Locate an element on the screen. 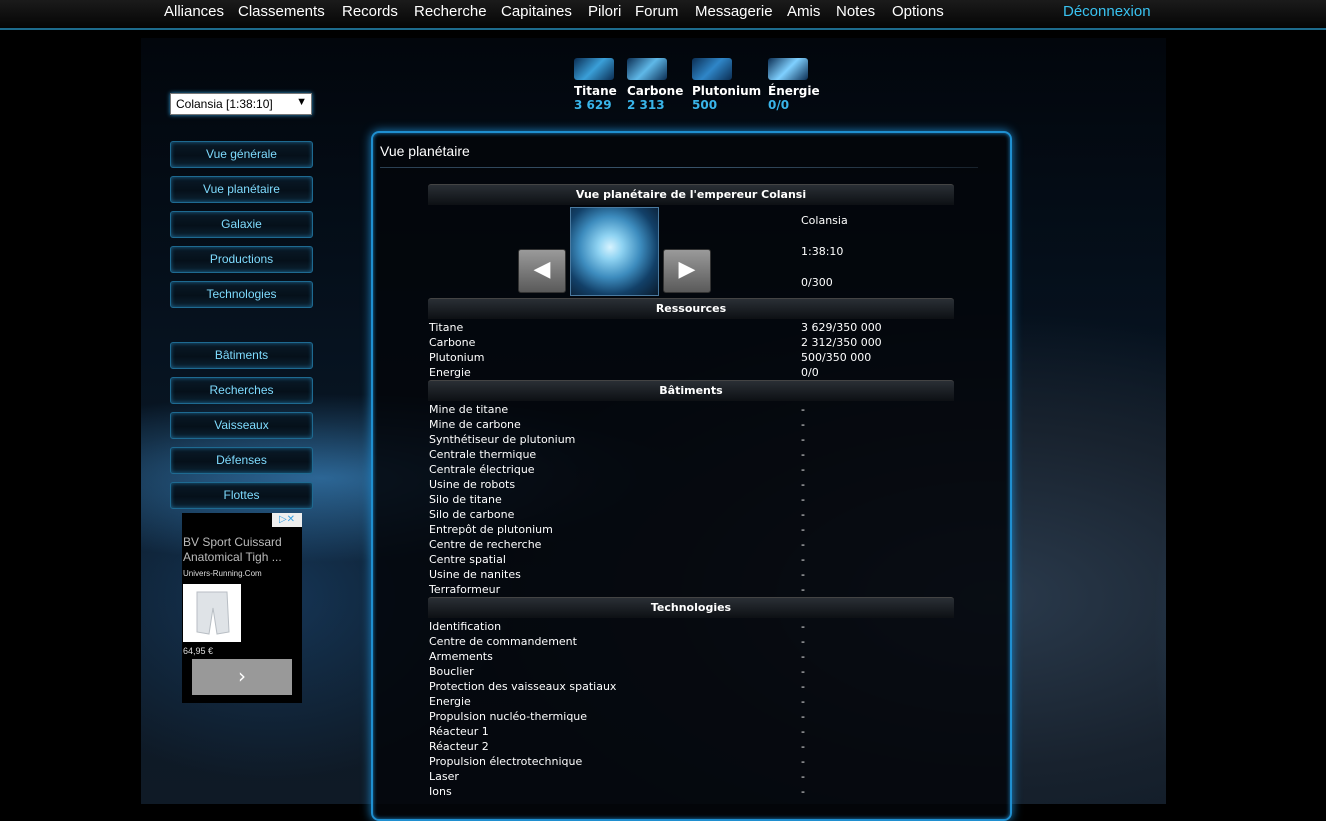 Image resolution: width=1326 pixels, height=821 pixels. table-row: Armements - is located at coordinates (691, 656).